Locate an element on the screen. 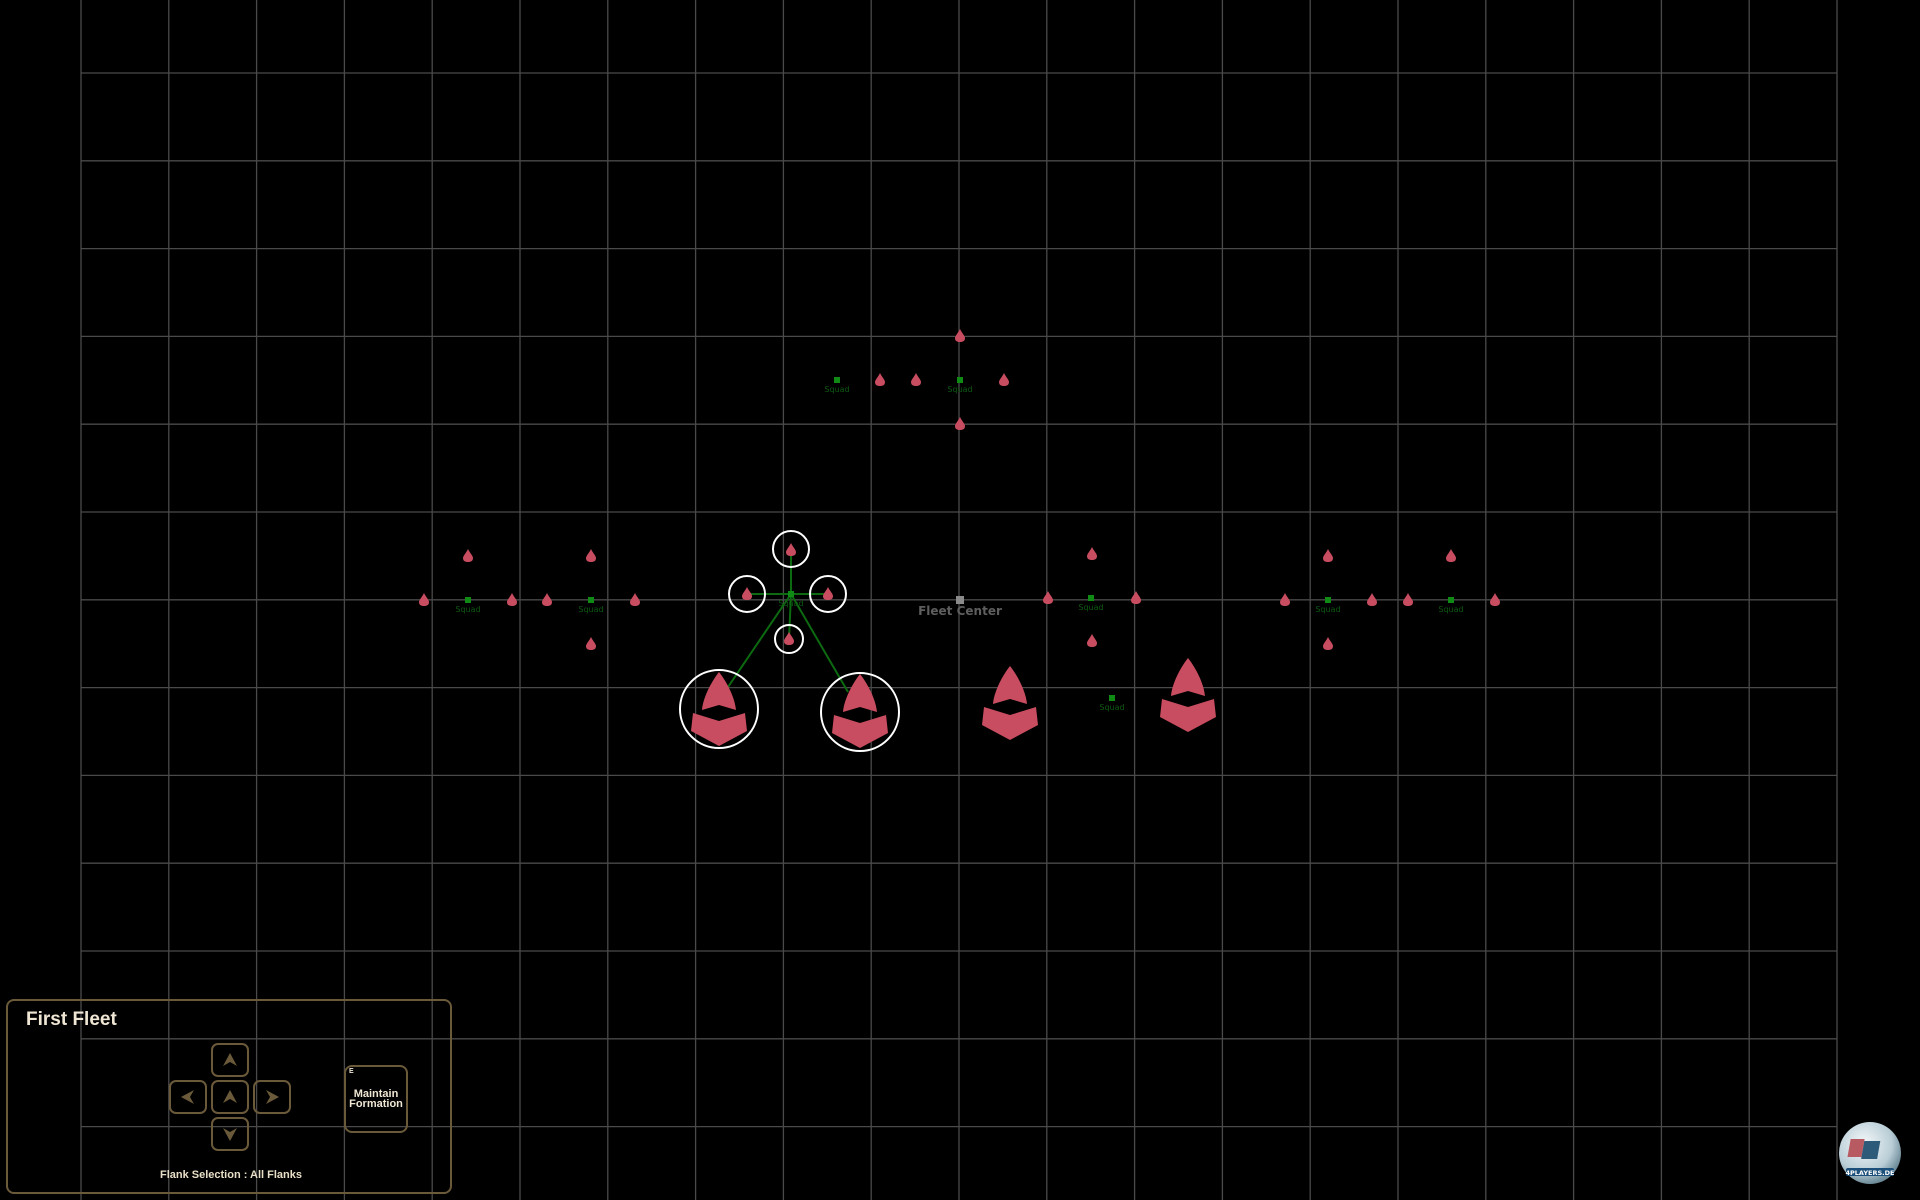 The height and width of the screenshot is (1200, 1920). fleet-center-label: Fleet Center is located at coordinates (960, 611).